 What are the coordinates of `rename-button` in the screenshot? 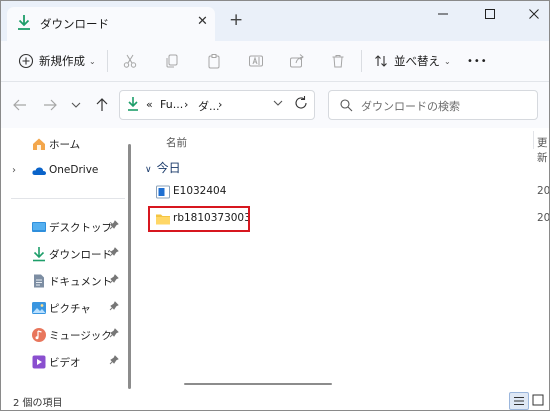 It's located at (256, 61).